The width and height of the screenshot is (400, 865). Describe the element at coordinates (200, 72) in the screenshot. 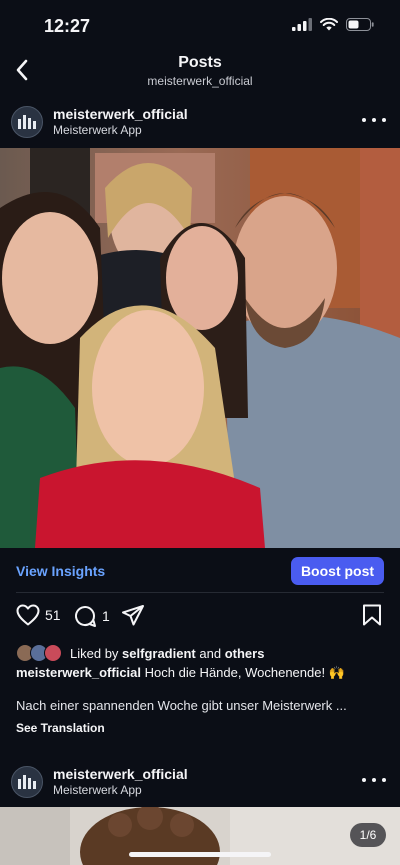

I see `nav-bar: Posts meisterwerk_official` at that location.